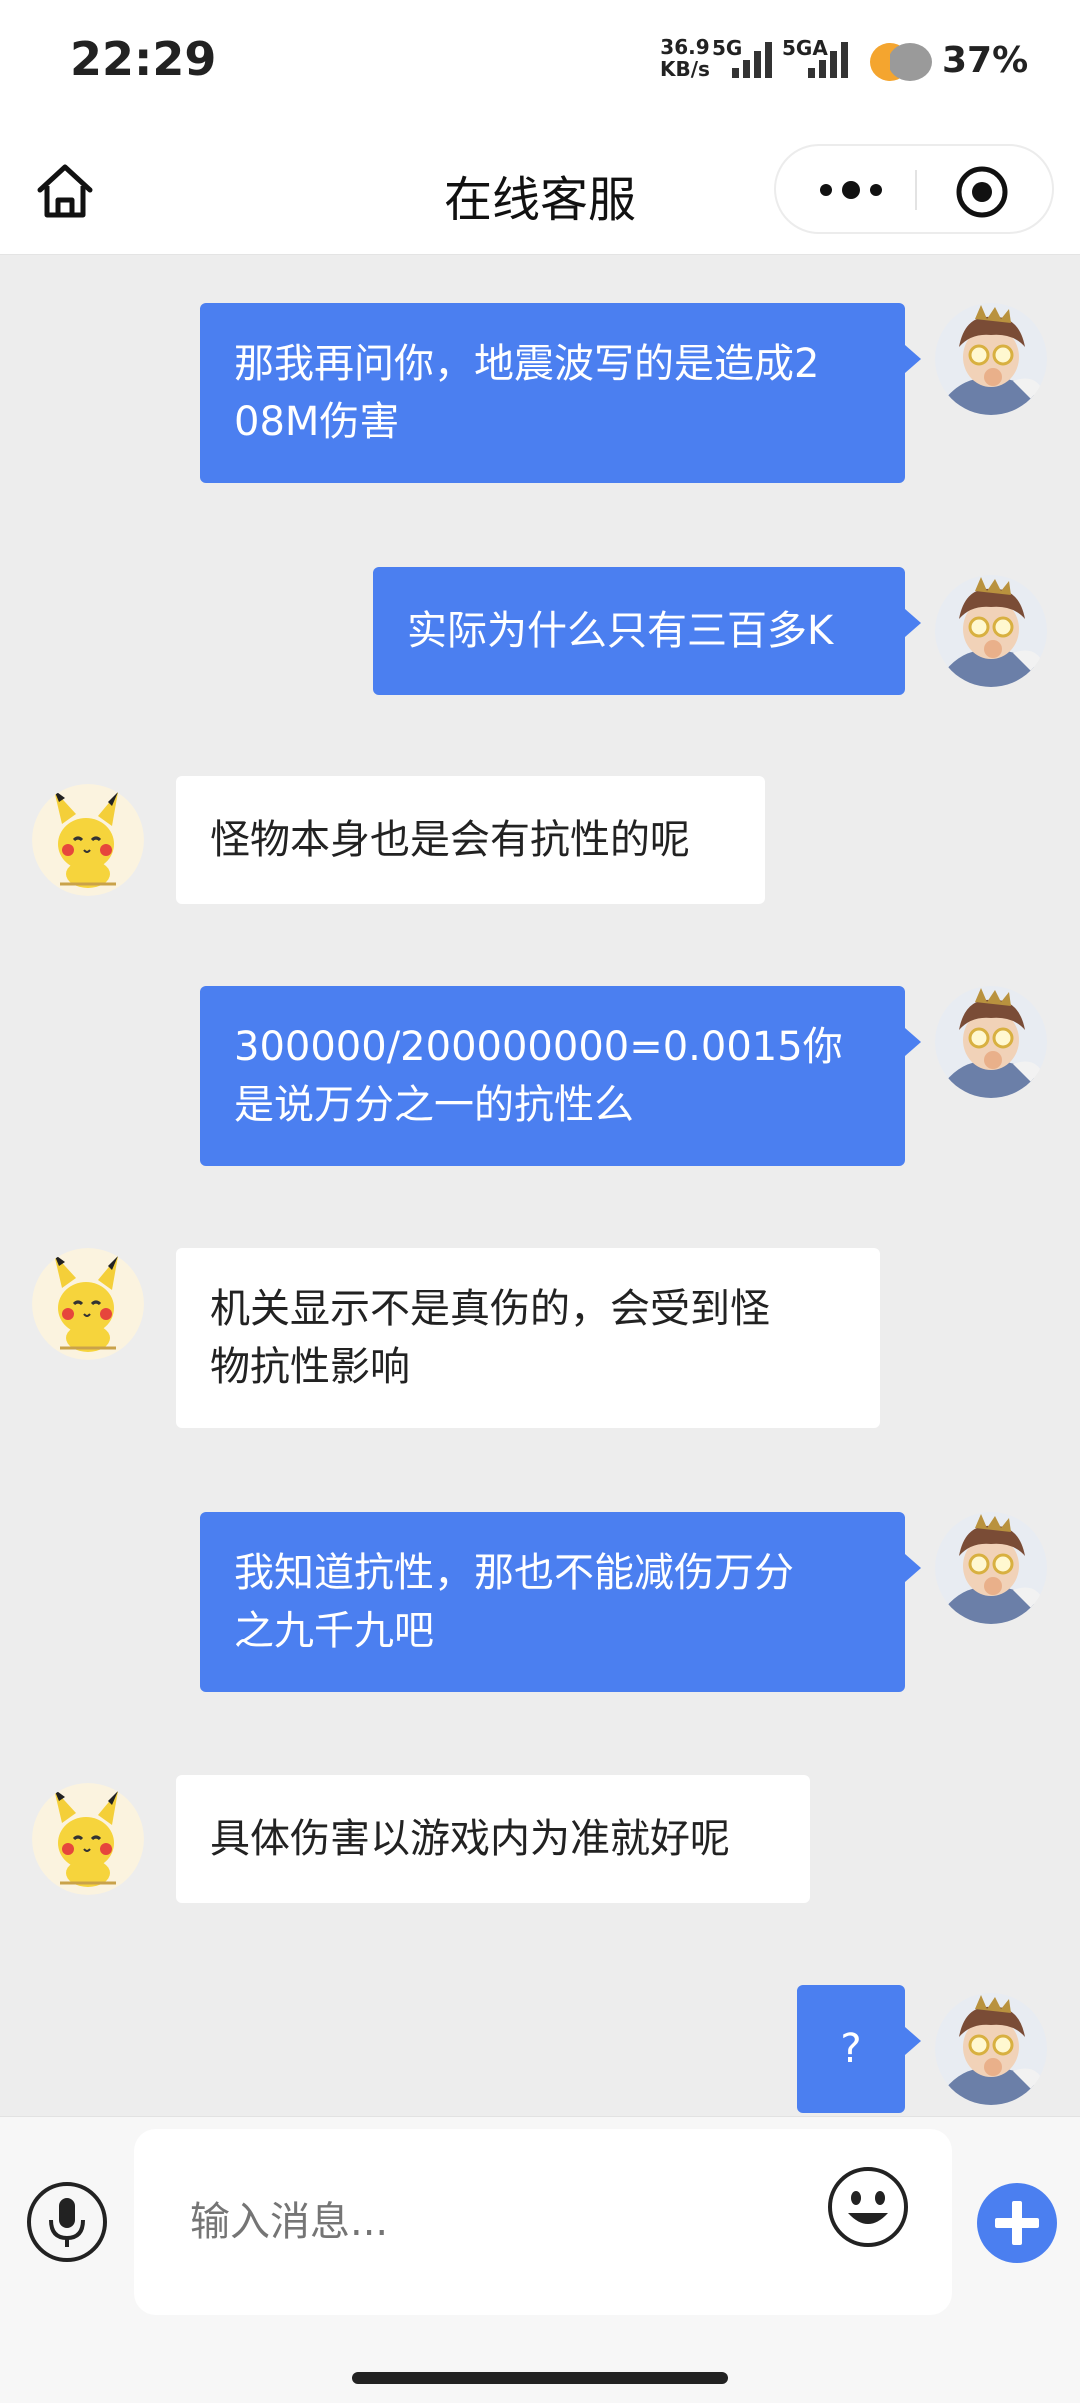 Image resolution: width=1080 pixels, height=2403 pixels. I want to click on message-text: 具体伤害以游戏内为准就好呢, so click(470, 1839).